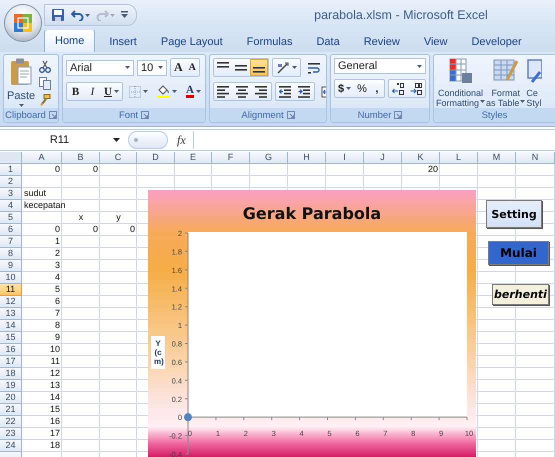 Image resolution: width=555 pixels, height=457 pixels. Describe the element at coordinates (496, 41) in the screenshot. I see `ribbon-tab: Developer` at that location.